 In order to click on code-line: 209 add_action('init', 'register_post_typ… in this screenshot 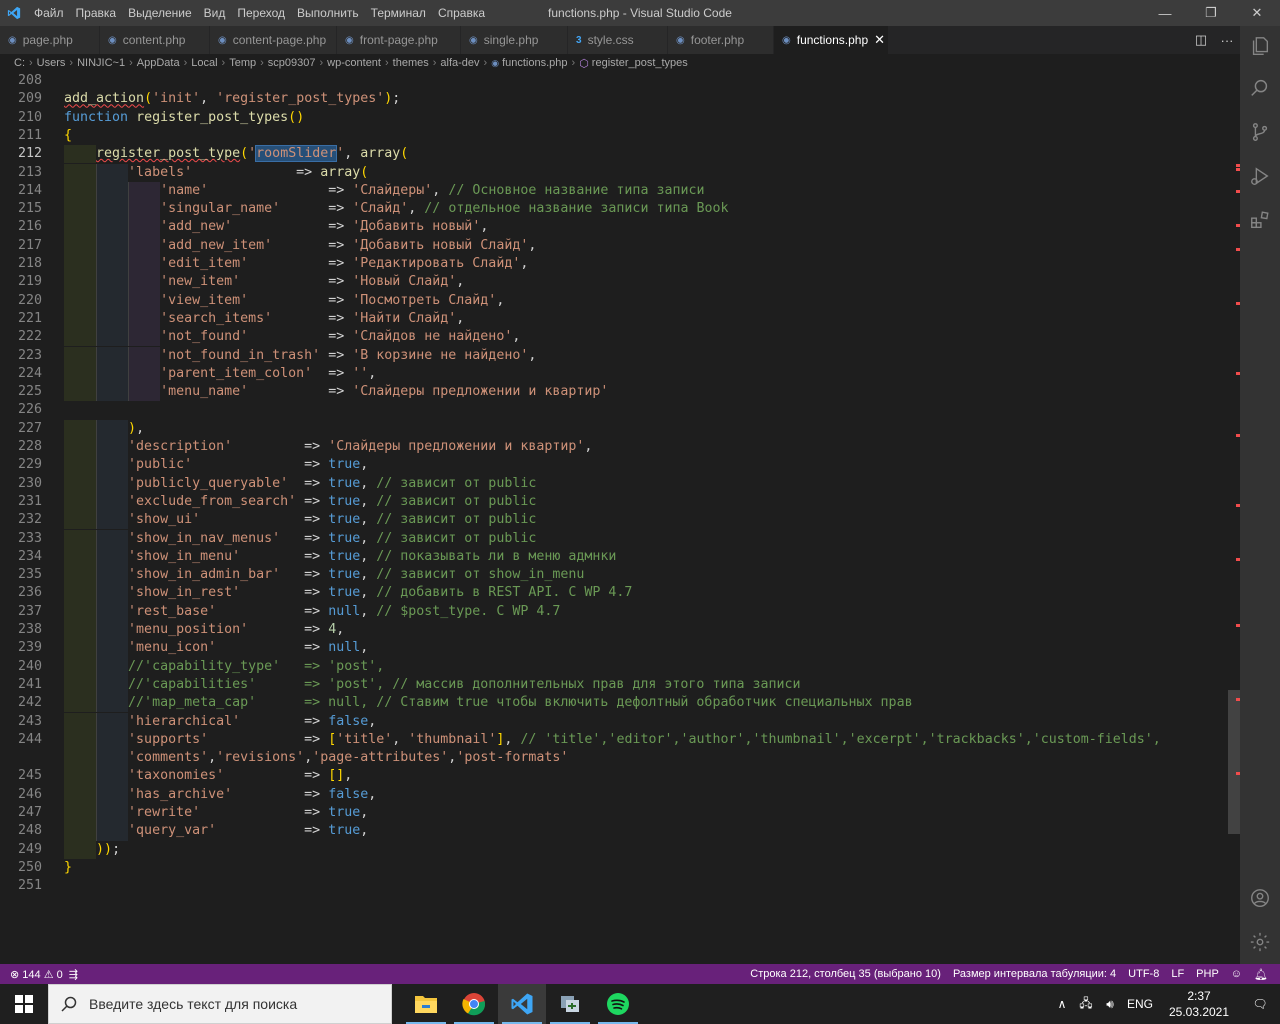, I will do `click(620, 99)`.